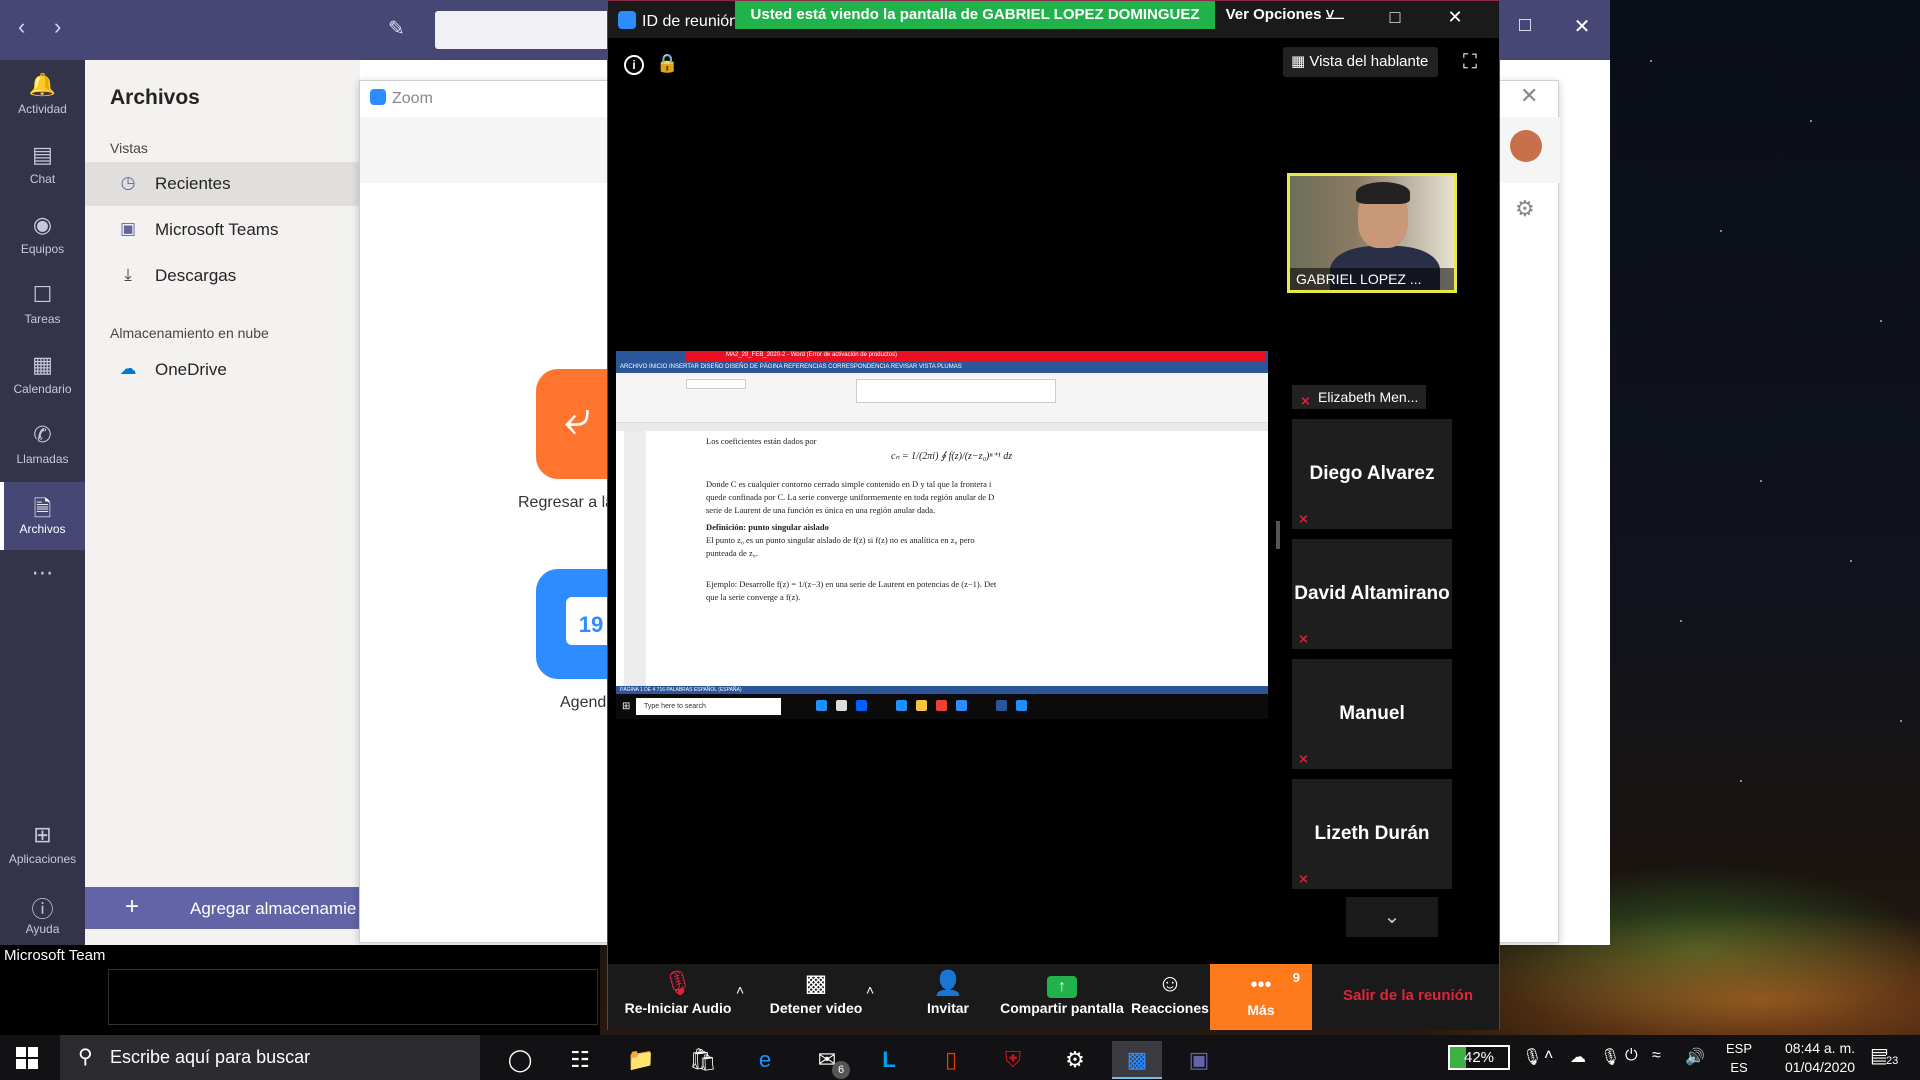  Describe the element at coordinates (525, 30) in the screenshot. I see `search-input` at that location.